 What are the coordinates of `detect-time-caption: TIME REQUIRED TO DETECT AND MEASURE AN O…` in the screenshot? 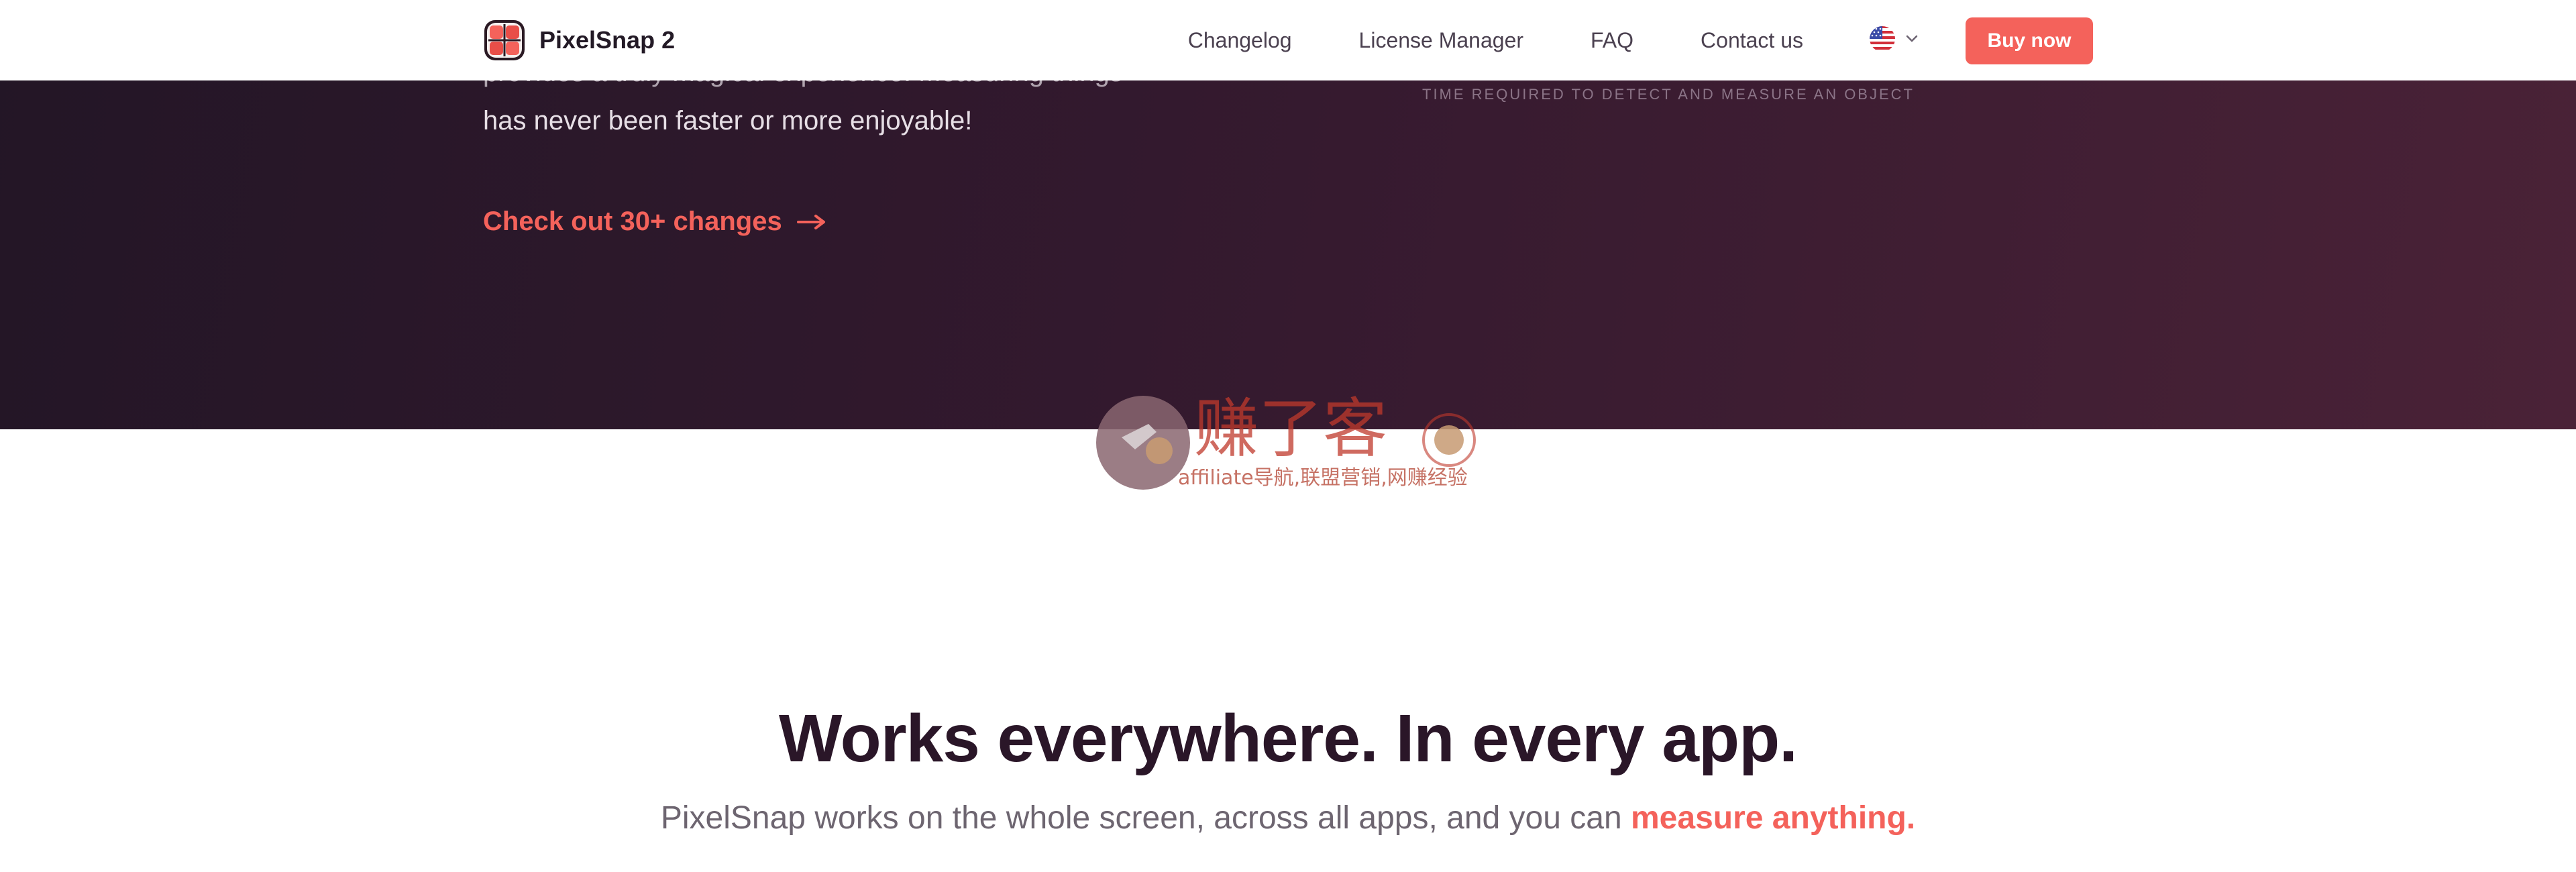 It's located at (1668, 94).